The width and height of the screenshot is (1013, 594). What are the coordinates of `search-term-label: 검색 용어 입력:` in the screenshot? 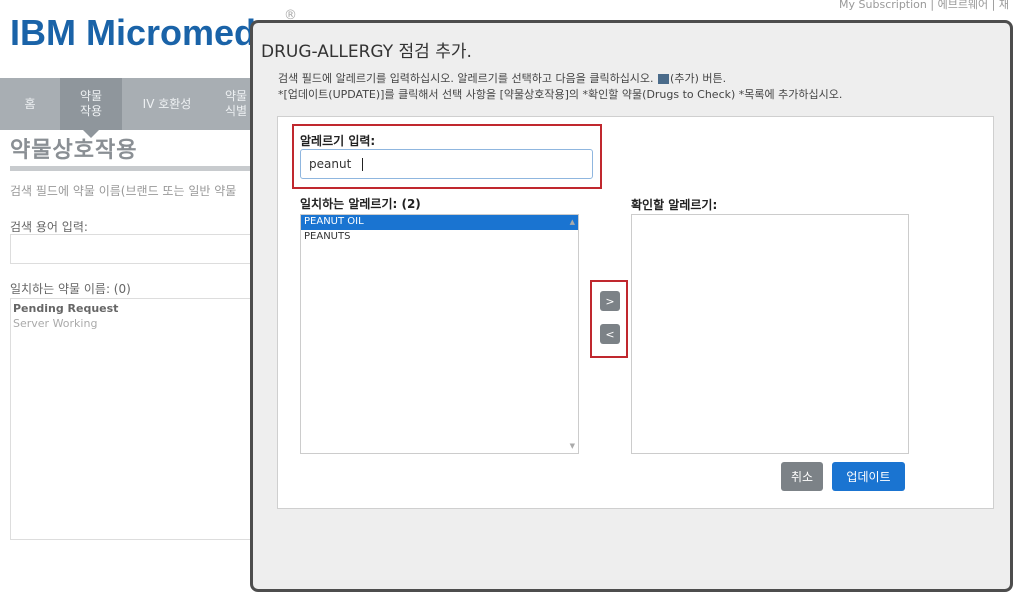 It's located at (49, 227).